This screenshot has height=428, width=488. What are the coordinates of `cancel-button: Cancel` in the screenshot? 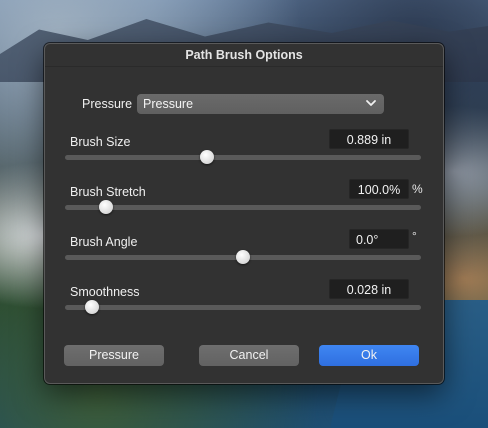 It's located at (249, 355).